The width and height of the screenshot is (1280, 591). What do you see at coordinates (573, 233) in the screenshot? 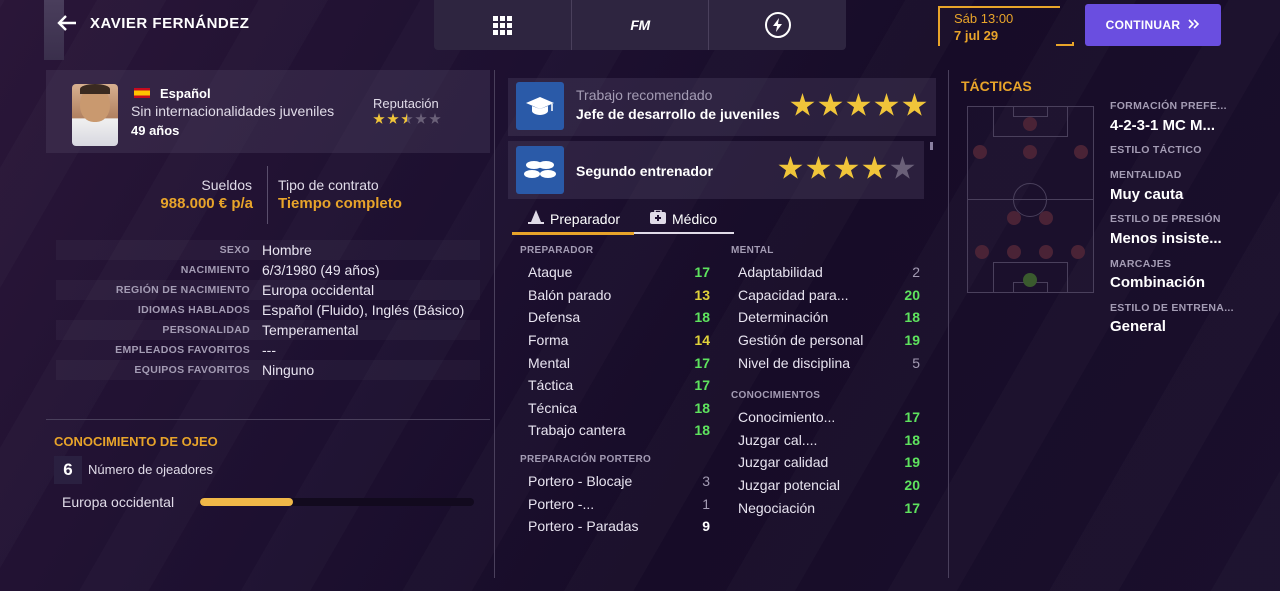
I see `tab-underline-active` at bounding box center [573, 233].